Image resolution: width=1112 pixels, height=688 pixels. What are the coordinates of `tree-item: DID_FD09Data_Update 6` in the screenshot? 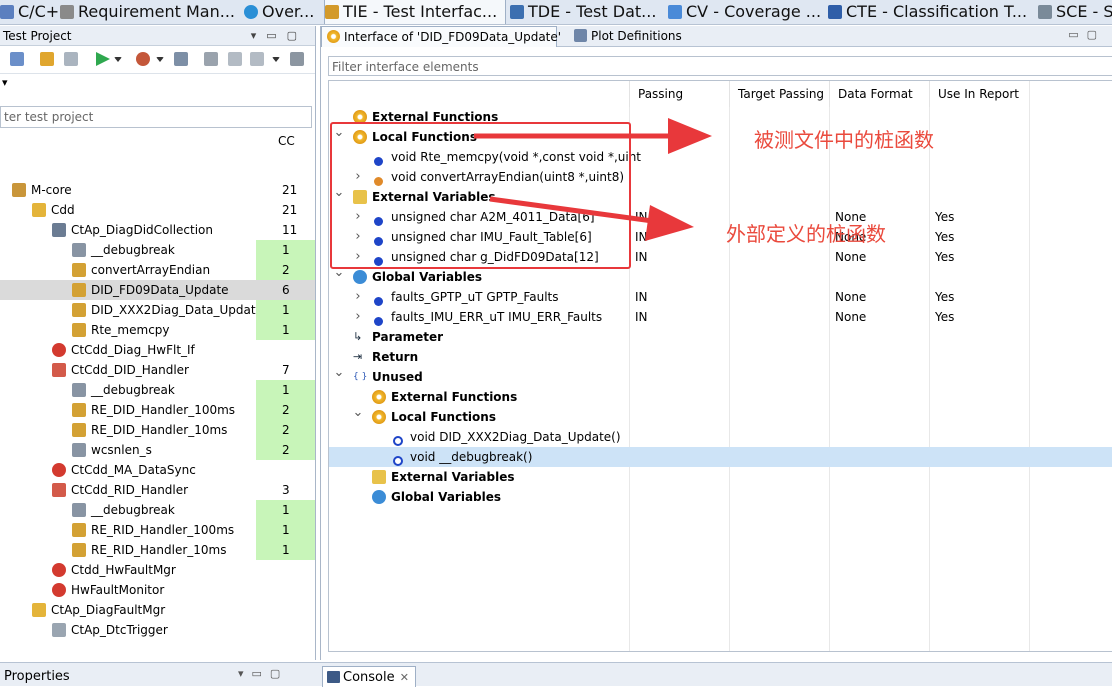 It's located at (157, 290).